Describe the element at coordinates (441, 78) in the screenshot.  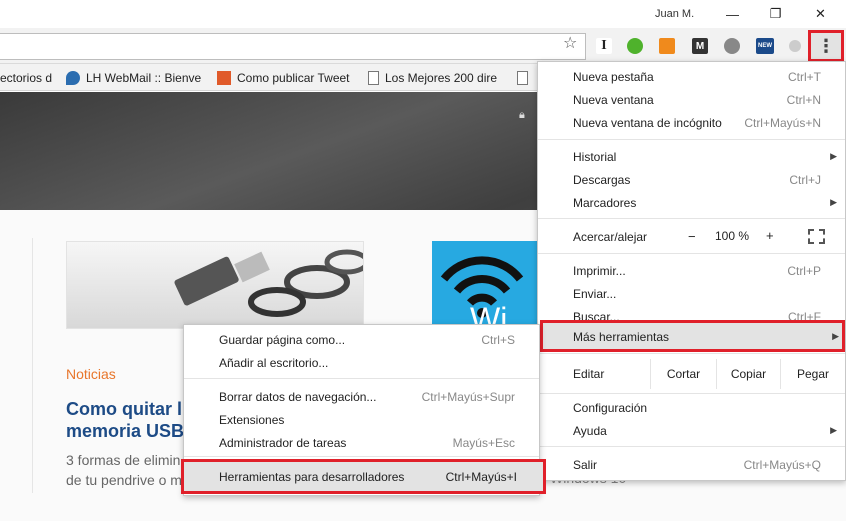
I see `bookmark-label: Los Mejores 200 dire` at that location.